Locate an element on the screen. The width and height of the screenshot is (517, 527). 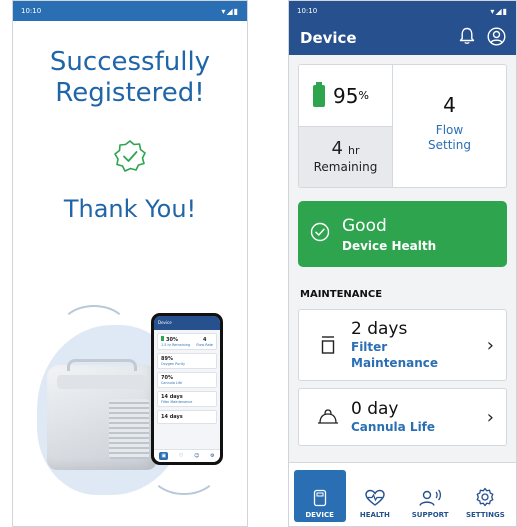
mini-list-item: 70% Cannula Life is located at coordinates (187, 380).